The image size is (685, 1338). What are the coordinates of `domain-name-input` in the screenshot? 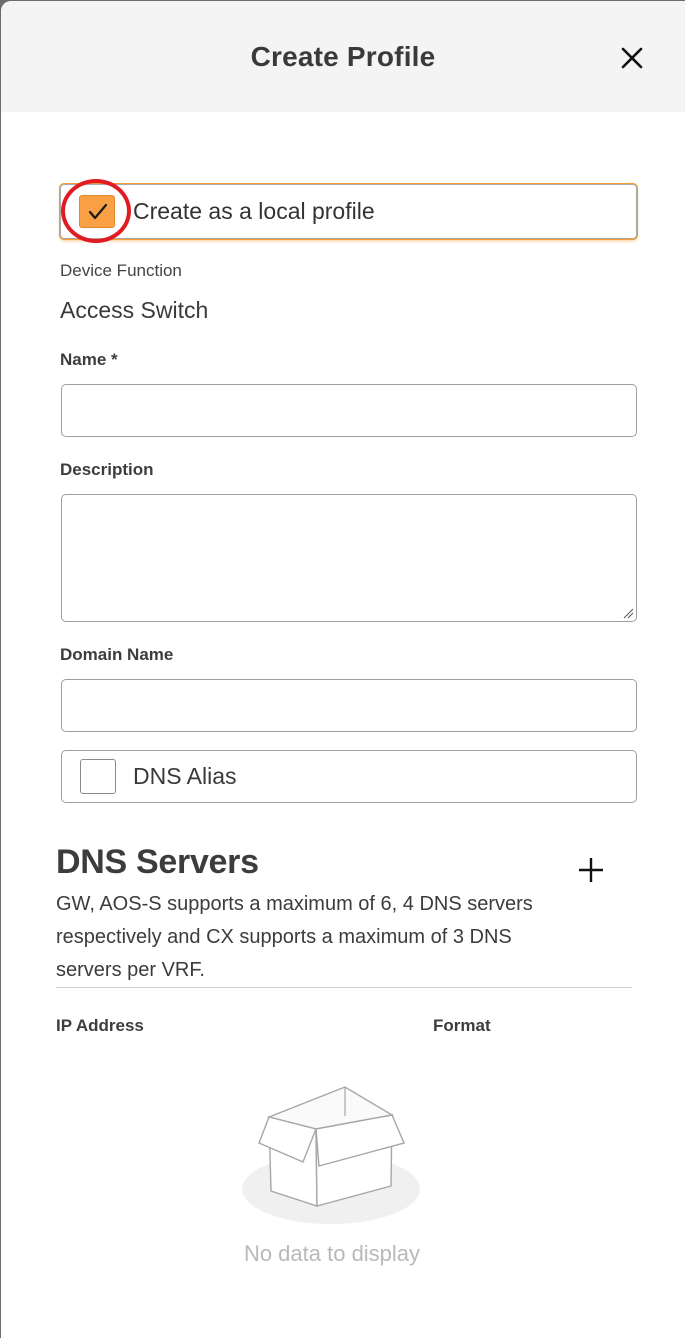 It's located at (349, 705).